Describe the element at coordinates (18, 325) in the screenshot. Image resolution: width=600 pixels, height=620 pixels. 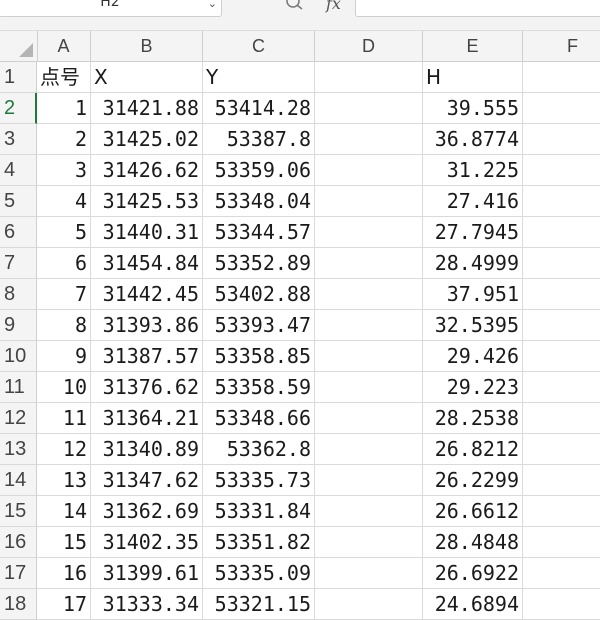
I see `row-header: 9` at that location.